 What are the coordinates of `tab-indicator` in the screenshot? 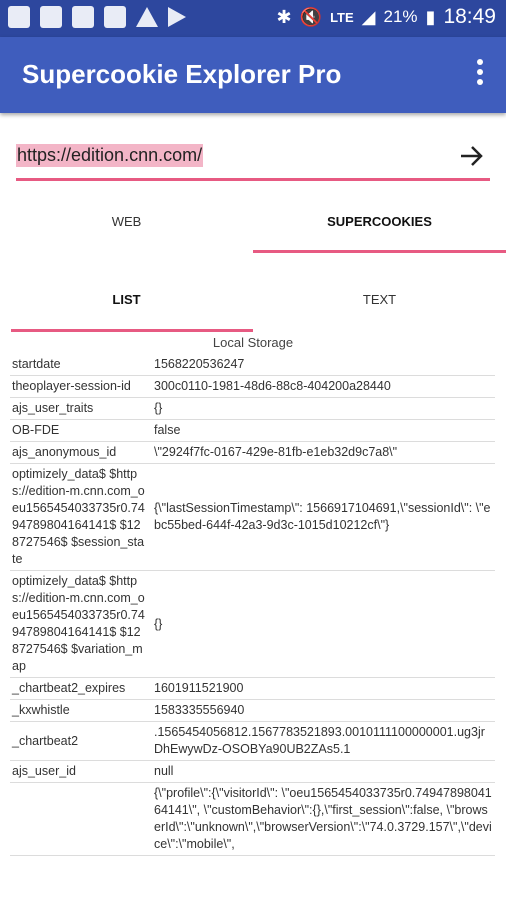 It's located at (379, 251).